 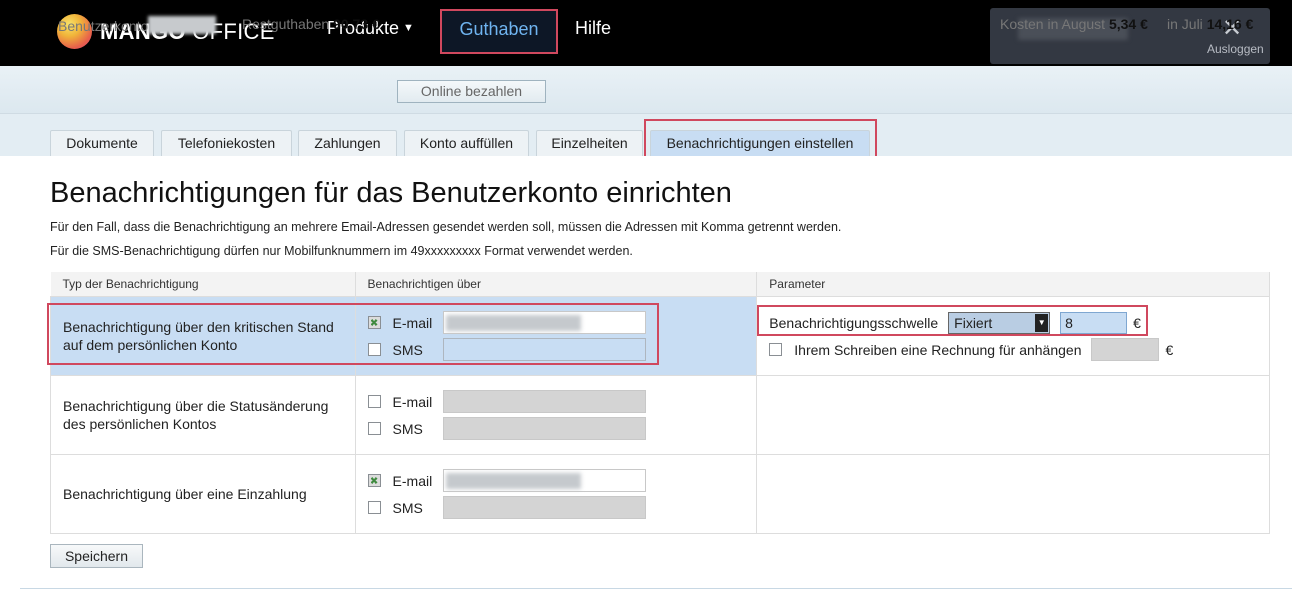 What do you see at coordinates (466, 143) in the screenshot?
I see `tab-konto-auffuellen: Konto auffüllen` at bounding box center [466, 143].